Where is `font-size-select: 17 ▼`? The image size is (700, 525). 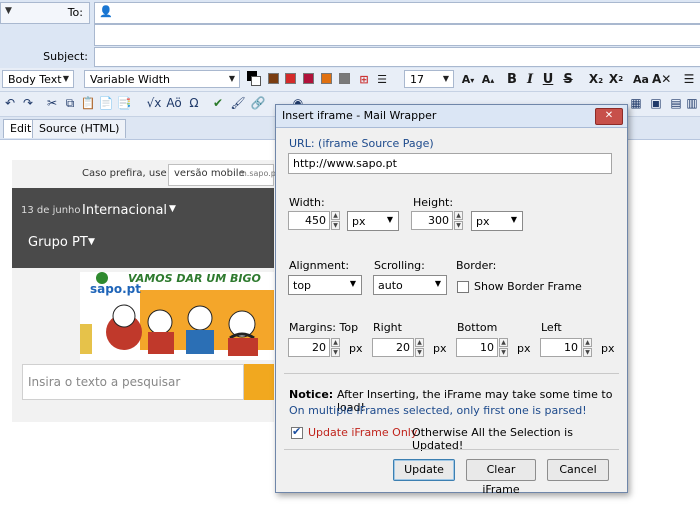
font-size-select: 17 ▼ is located at coordinates (429, 79).